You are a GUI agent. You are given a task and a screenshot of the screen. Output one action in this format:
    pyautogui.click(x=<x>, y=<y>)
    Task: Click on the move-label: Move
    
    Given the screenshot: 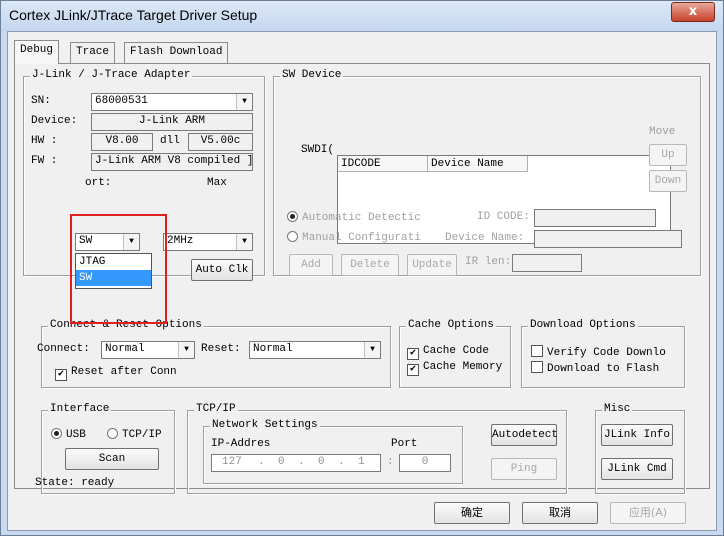 What is the action you would take?
    pyautogui.click(x=662, y=132)
    